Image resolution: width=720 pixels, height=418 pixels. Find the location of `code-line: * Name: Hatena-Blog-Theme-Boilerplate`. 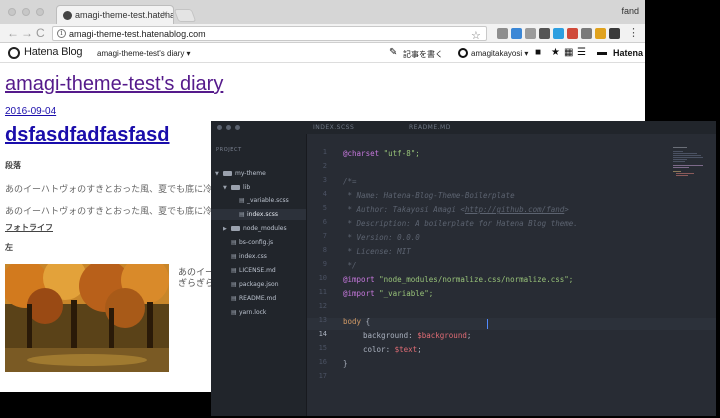

code-line: * Name: Hatena-Blog-Theme-Boilerplate is located at coordinates (429, 195).